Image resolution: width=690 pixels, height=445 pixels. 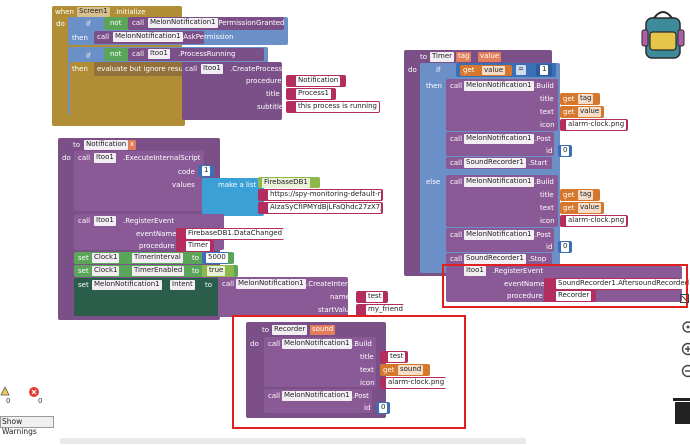 I want to click on get-tag-dropdown-2: tag, so click(x=586, y=195).